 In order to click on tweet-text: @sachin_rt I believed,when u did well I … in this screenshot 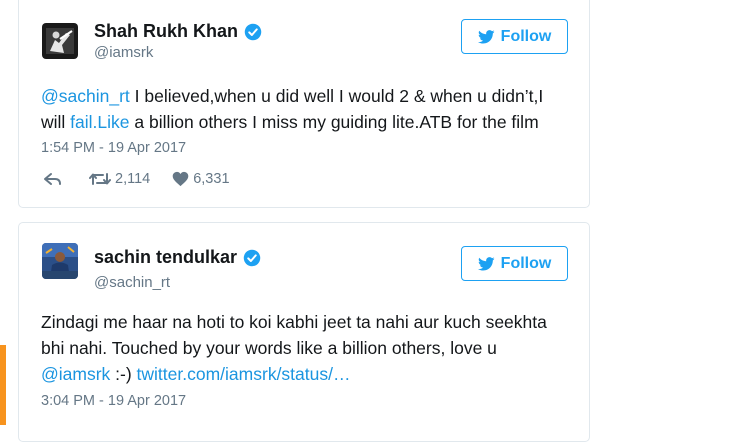, I will do `click(306, 109)`.